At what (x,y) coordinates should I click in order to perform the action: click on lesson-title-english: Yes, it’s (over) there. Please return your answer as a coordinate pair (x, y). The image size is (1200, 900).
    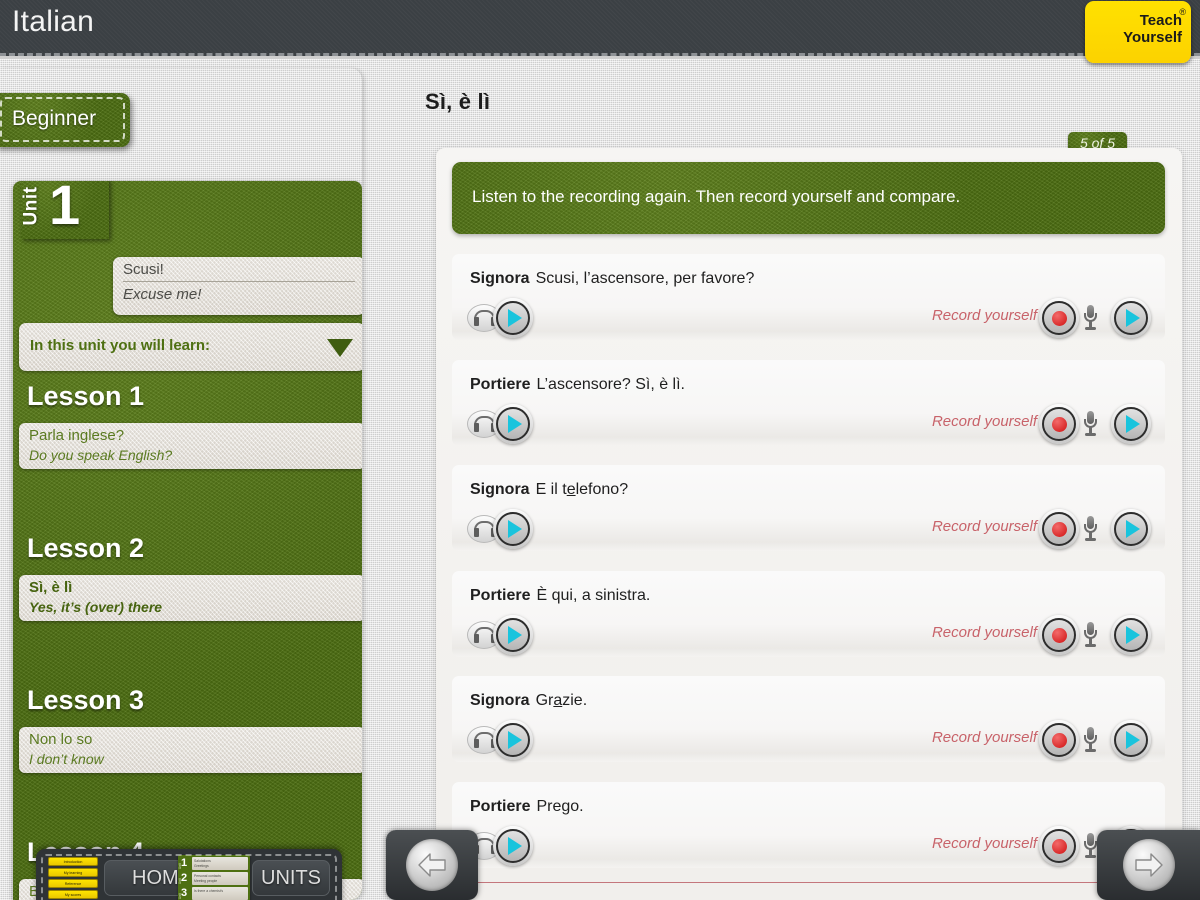
    Looking at the image, I should click on (96, 607).